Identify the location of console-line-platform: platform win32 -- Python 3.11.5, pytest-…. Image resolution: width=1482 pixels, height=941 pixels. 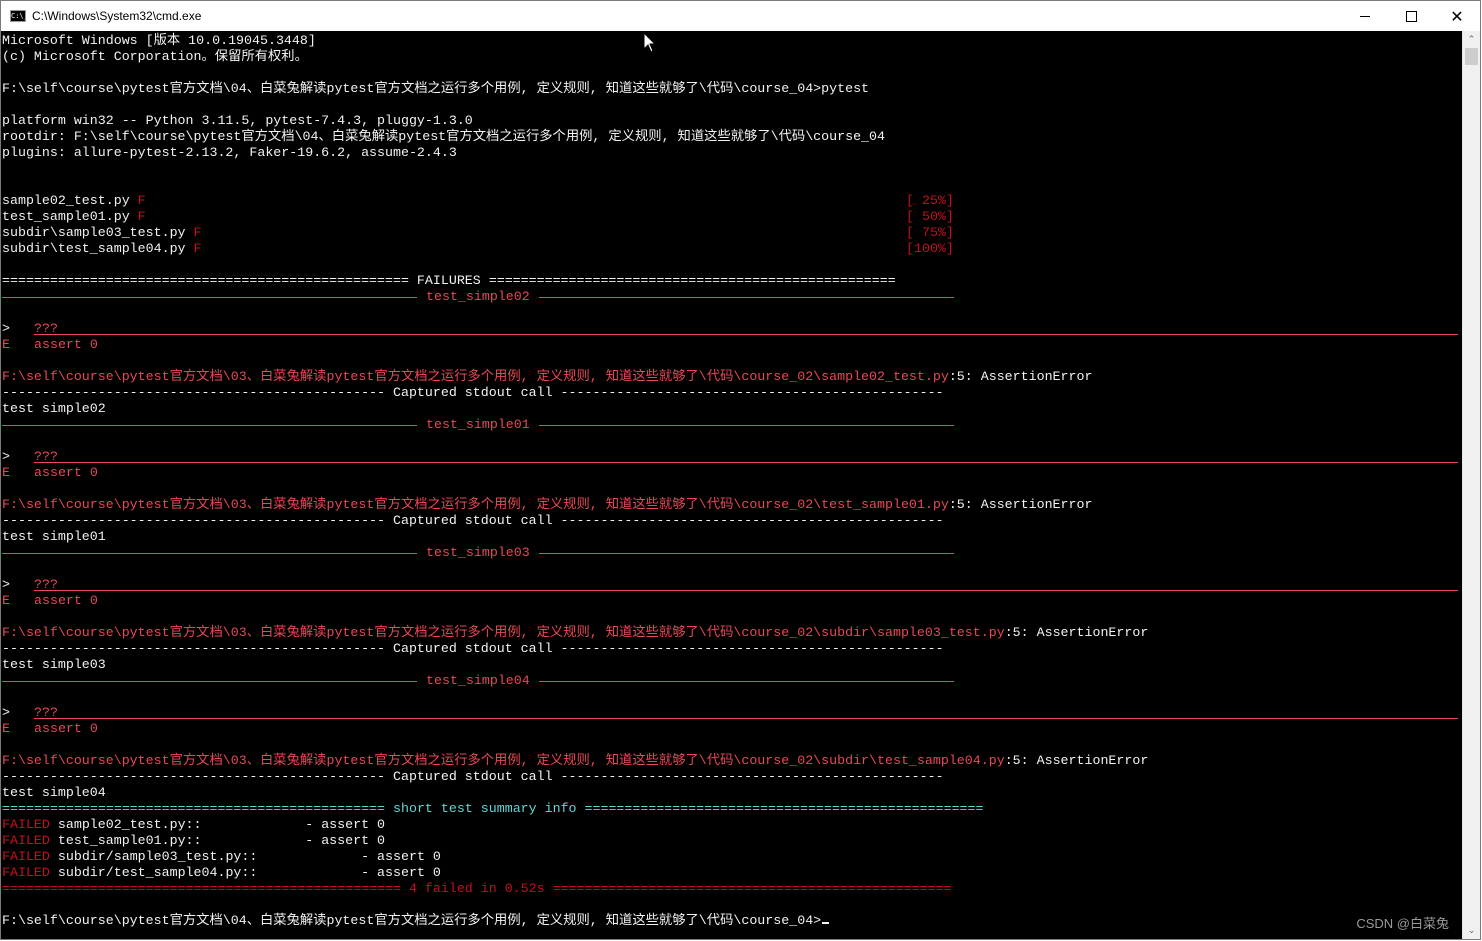
(237, 120).